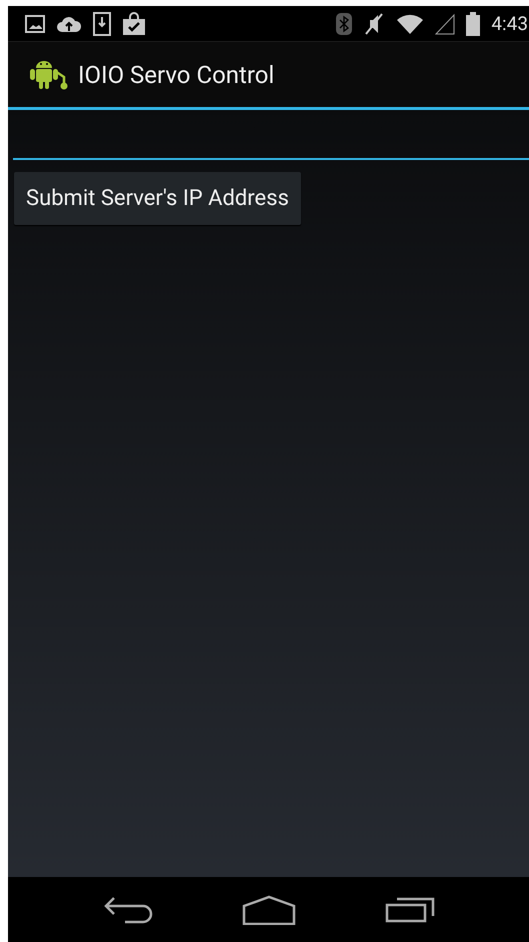  What do you see at coordinates (410, 23) in the screenshot?
I see `wifi-icon` at bounding box center [410, 23].